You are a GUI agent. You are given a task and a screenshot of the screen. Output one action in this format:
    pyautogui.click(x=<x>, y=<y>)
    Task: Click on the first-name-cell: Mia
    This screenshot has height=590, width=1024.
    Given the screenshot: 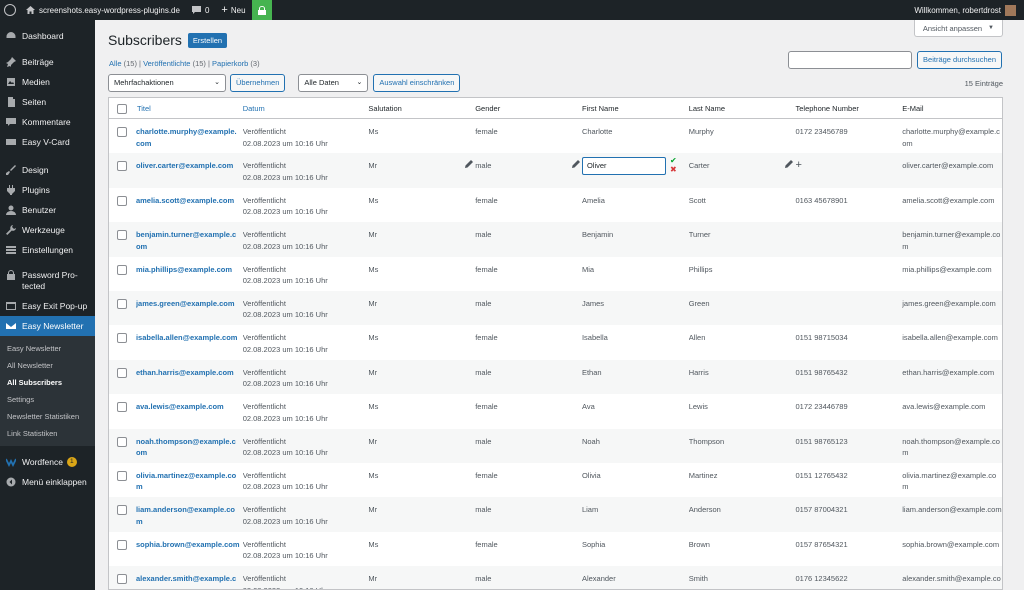 What is the action you would take?
    pyautogui.click(x=588, y=269)
    